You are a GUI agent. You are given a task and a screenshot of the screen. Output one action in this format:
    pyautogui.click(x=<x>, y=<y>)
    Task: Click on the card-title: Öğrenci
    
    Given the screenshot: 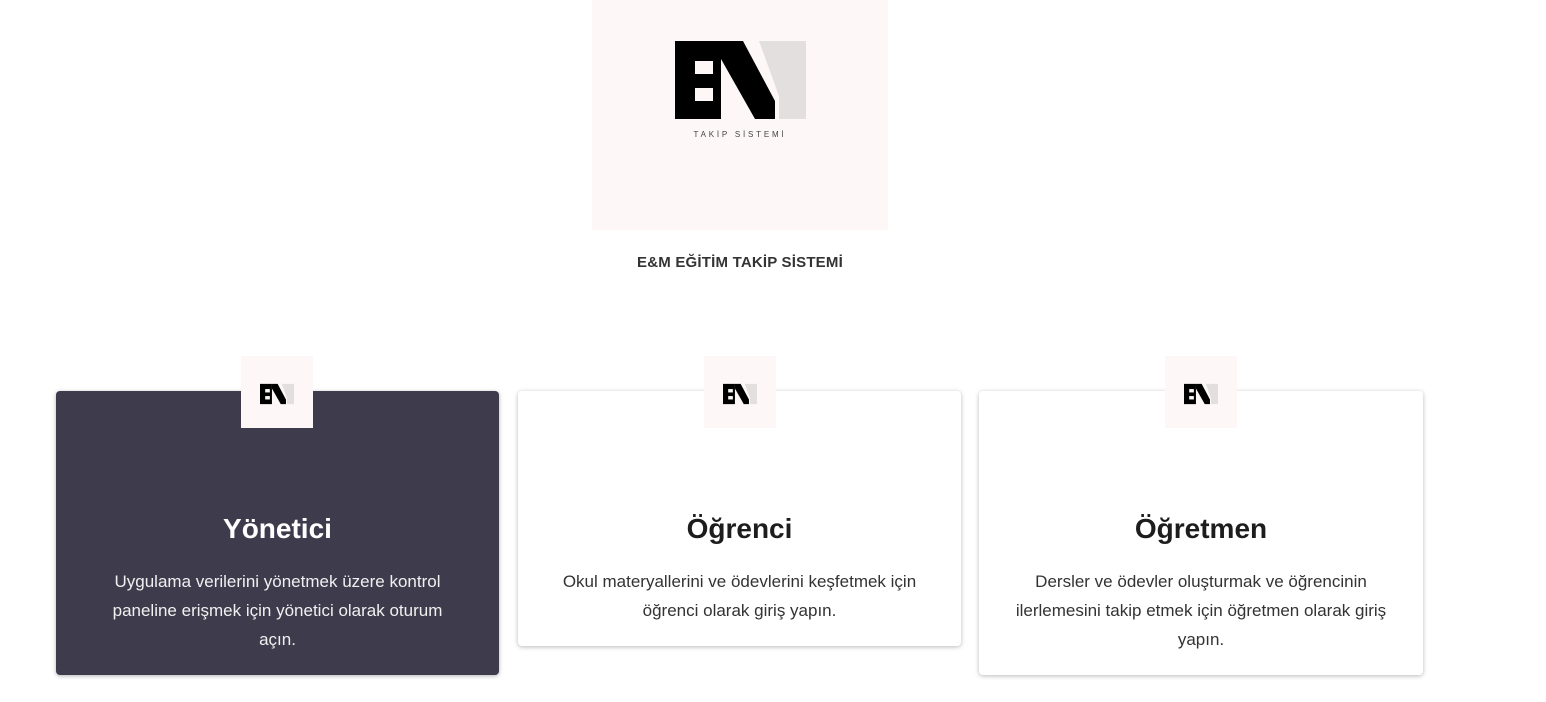 What is the action you would take?
    pyautogui.click(x=739, y=528)
    